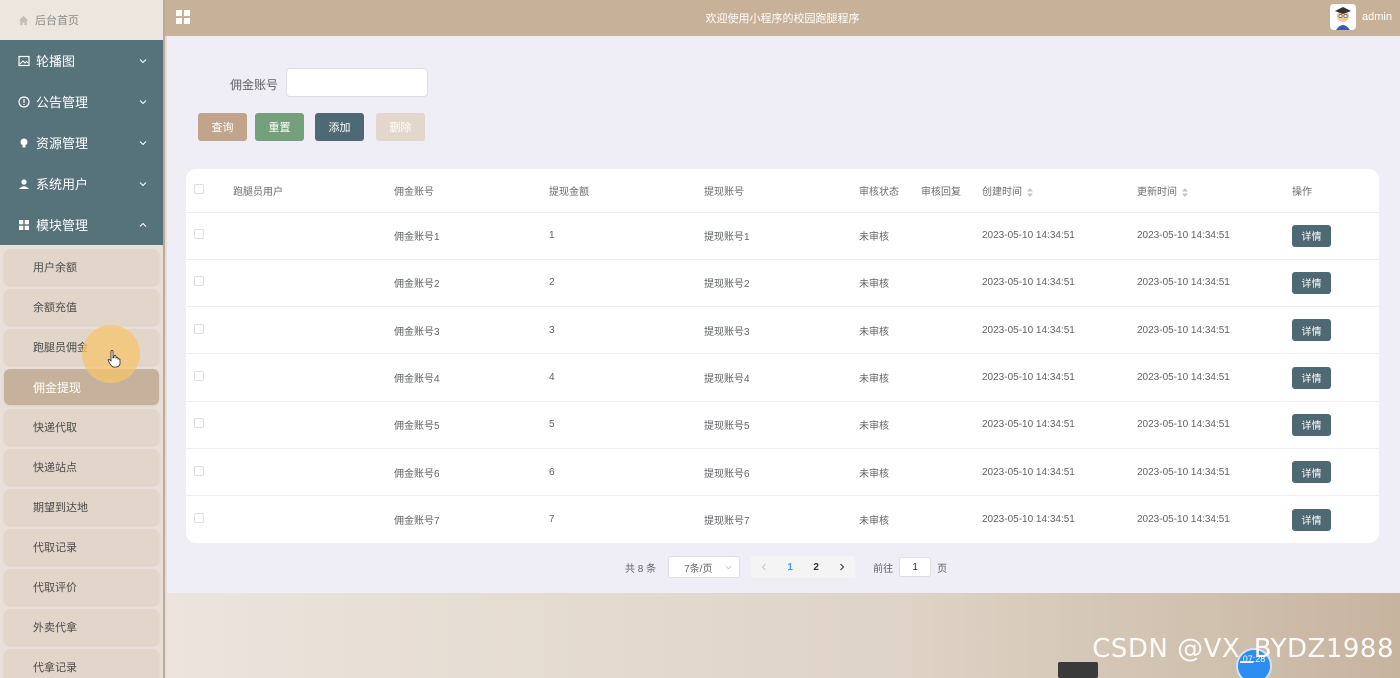 The image size is (1400, 678). I want to click on page-size-select: 7条/页, so click(704, 567).